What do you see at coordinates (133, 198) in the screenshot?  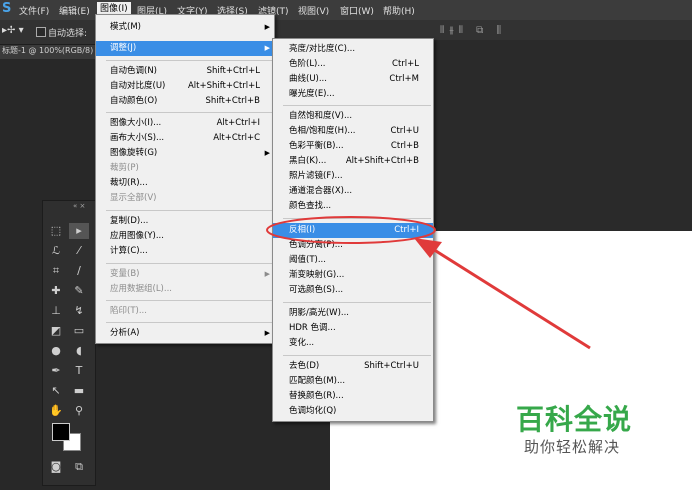 I see `menu-item-reveal-all: 显示全部(V)` at bounding box center [133, 198].